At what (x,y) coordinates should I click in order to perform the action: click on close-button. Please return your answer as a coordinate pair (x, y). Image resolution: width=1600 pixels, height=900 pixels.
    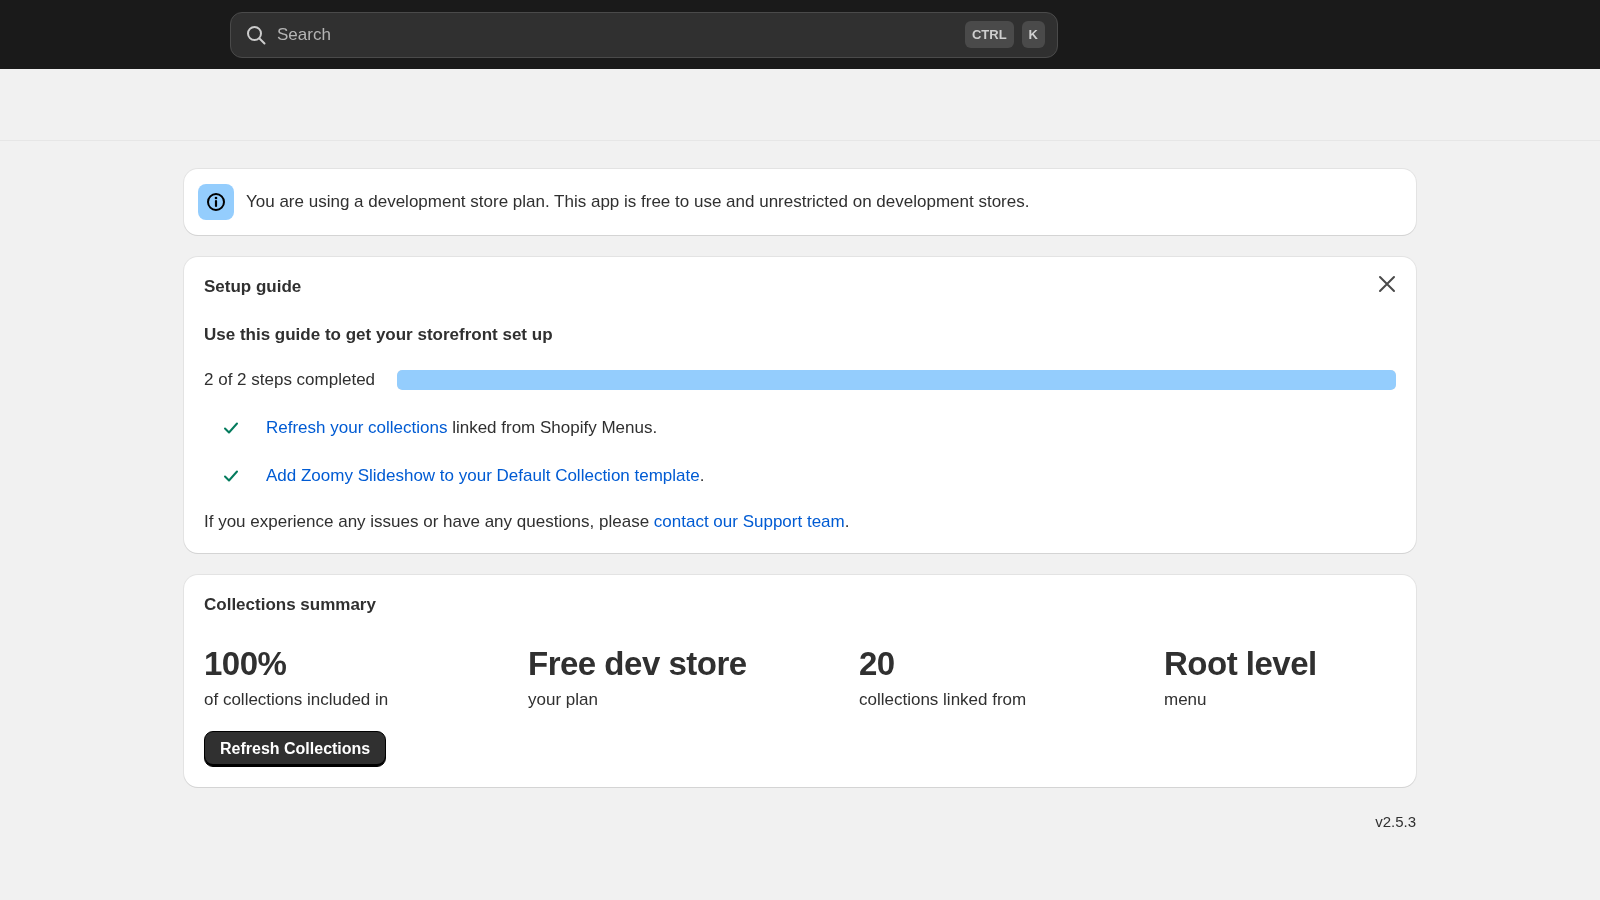
    Looking at the image, I should click on (1387, 284).